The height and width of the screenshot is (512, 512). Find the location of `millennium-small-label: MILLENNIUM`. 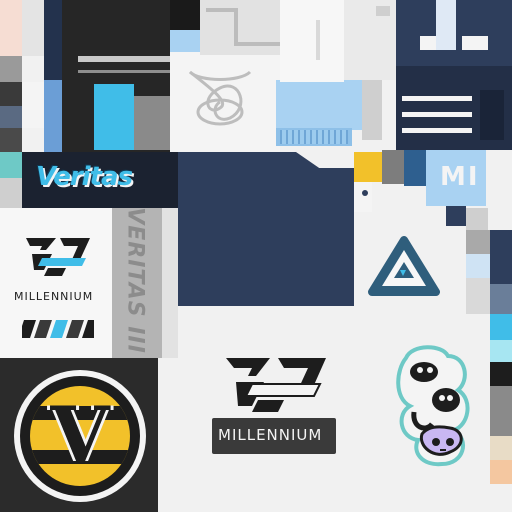

millennium-small-label: MILLENNIUM is located at coordinates (54, 296).